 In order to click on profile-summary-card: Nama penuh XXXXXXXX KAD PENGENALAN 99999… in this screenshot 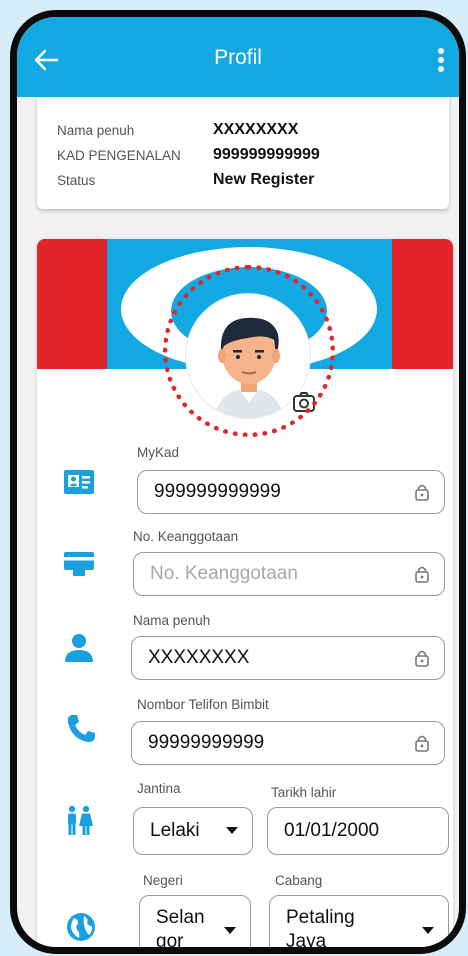, I will do `click(243, 153)`.